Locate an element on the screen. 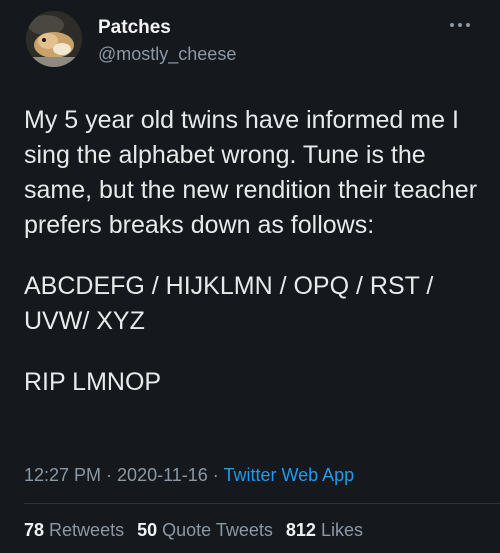 This screenshot has width=500, height=553. likes-stat: 812 Likes is located at coordinates (324, 530).